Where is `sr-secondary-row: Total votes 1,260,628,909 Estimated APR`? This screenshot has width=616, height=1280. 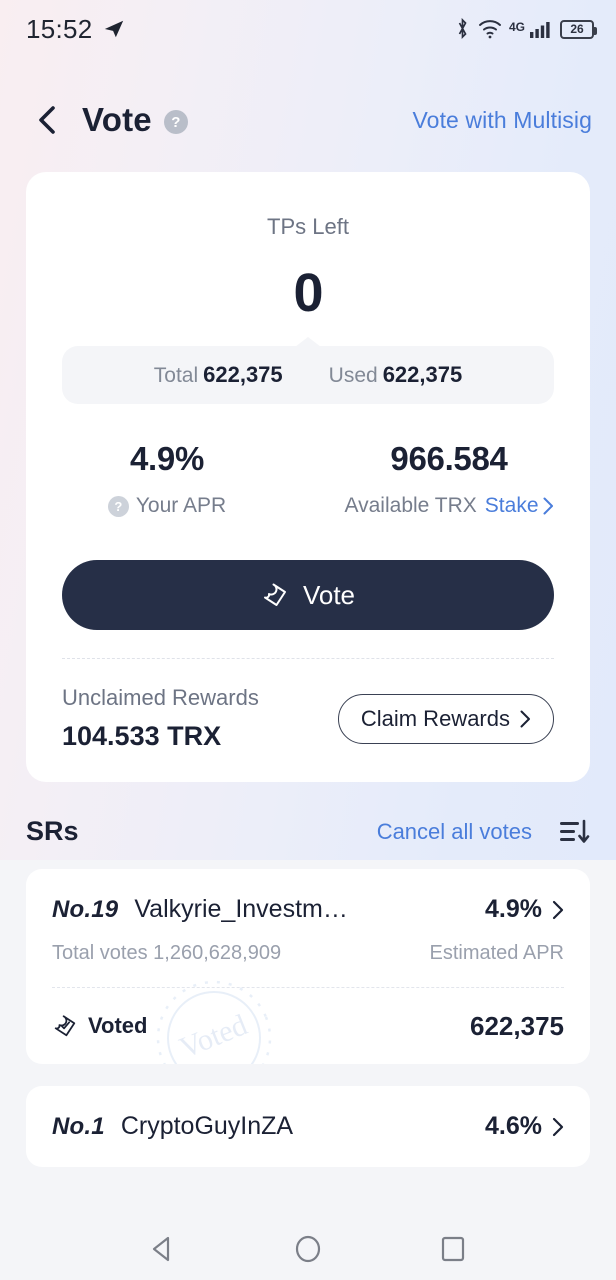
sr-secondary-row: Total votes 1,260,628,909 Estimated APR is located at coordinates (308, 953).